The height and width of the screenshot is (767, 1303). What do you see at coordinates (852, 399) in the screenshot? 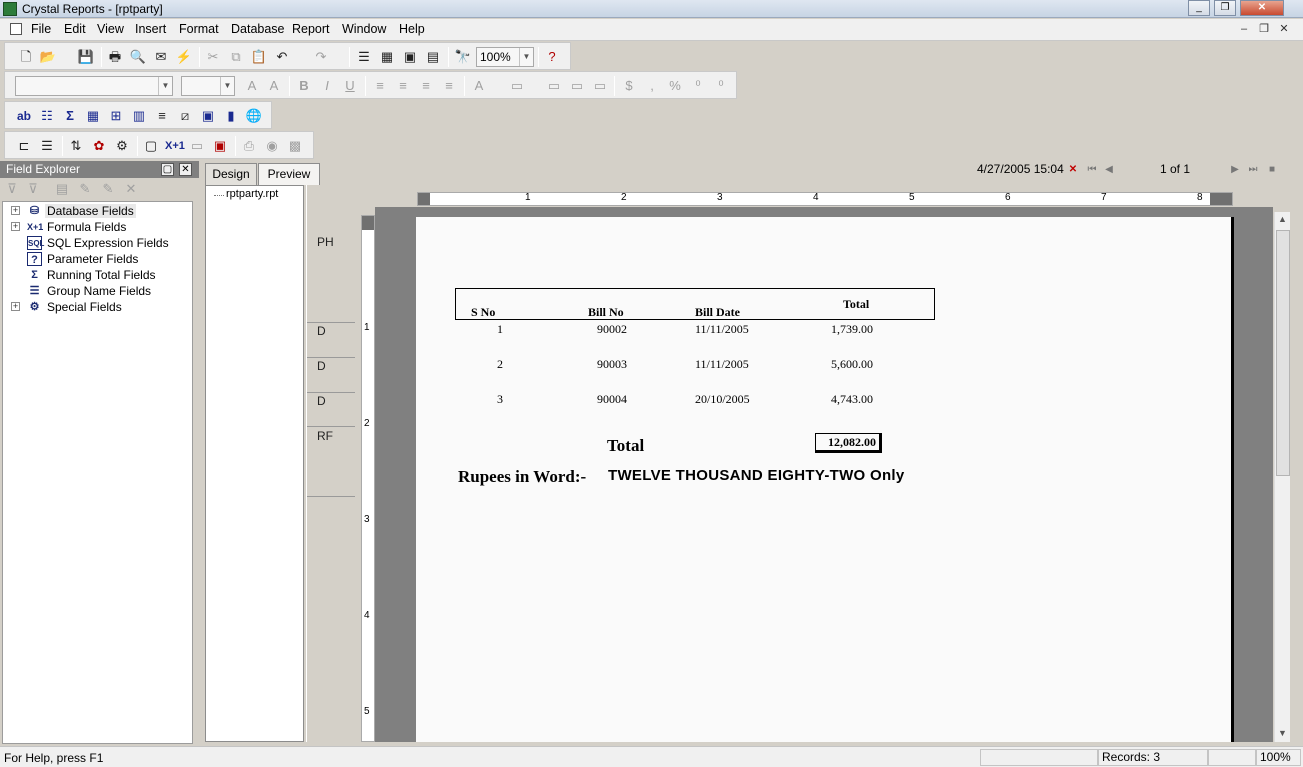
I see `row3-total: 4,743.00` at bounding box center [852, 399].